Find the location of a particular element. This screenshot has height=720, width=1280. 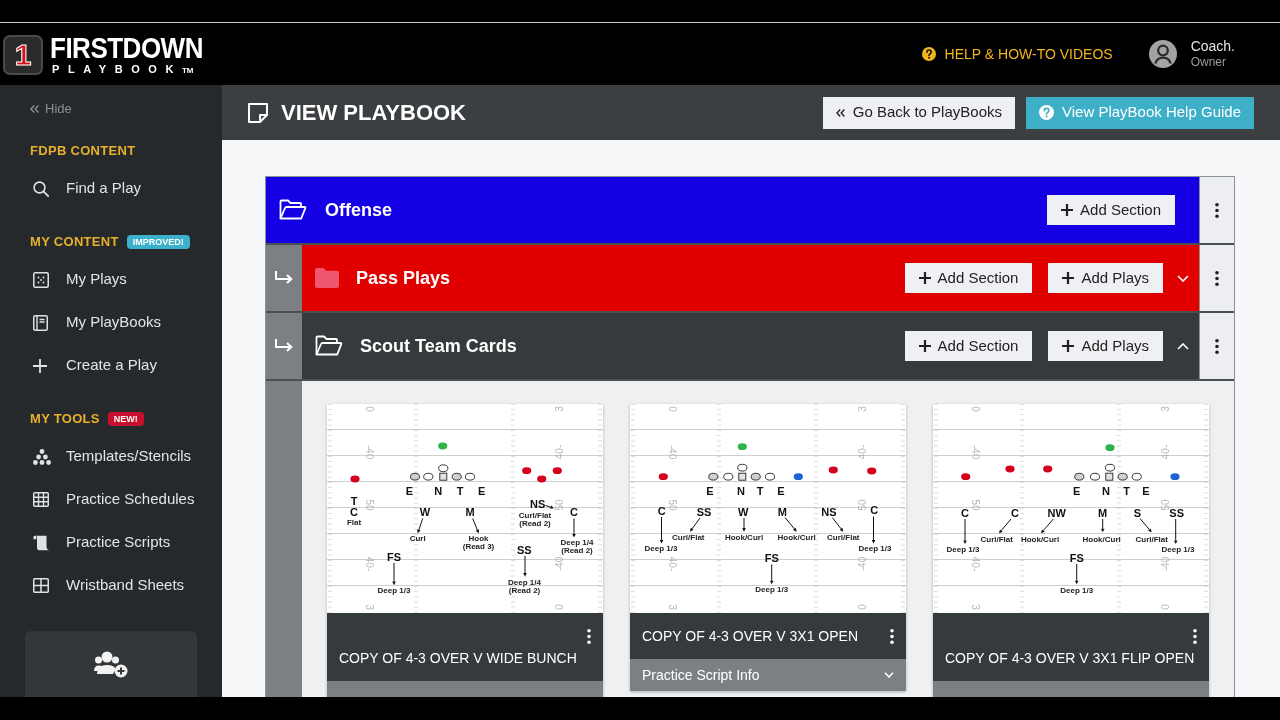

sidebar-group-title: FDPB CONTENT is located at coordinates (83, 151).